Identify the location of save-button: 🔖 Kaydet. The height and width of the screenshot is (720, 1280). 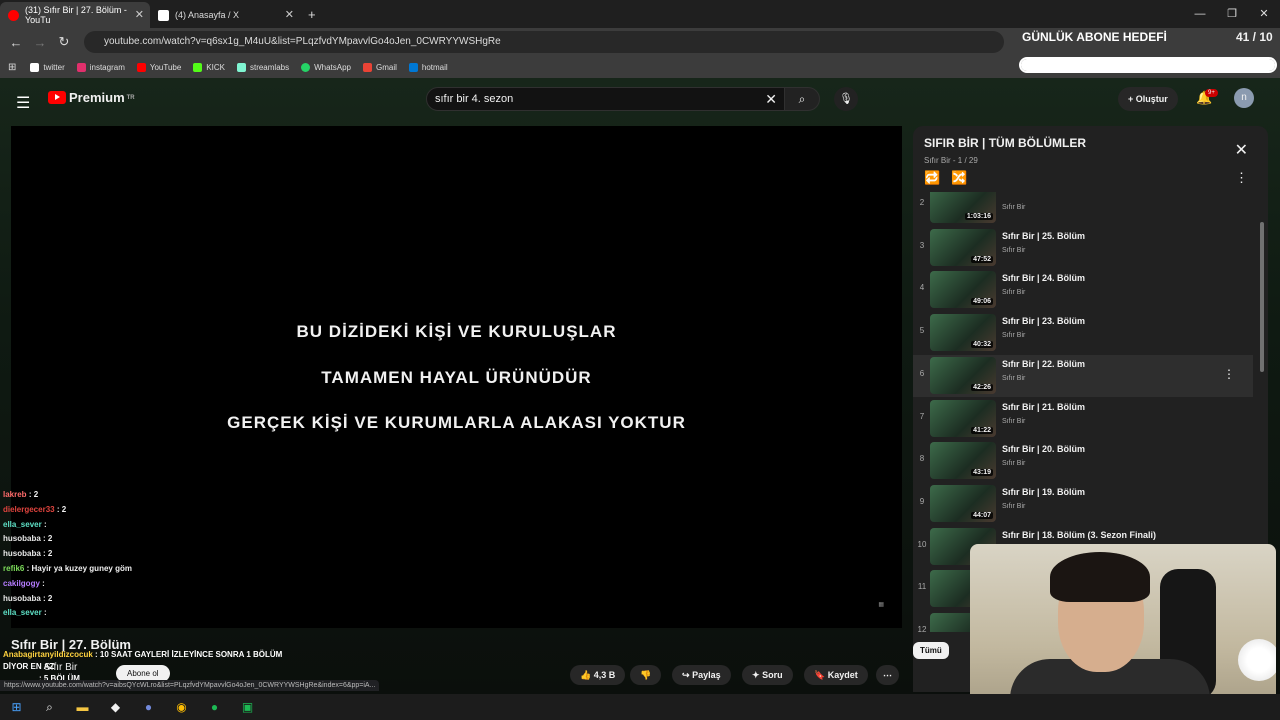
(836, 675).